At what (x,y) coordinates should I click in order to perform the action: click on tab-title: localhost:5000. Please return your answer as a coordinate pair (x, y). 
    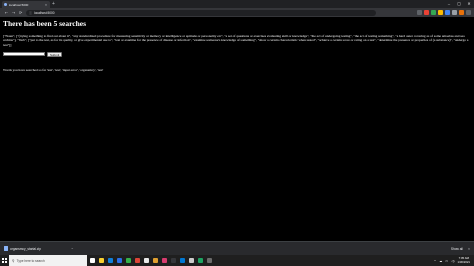
    Looking at the image, I should click on (19, 4).